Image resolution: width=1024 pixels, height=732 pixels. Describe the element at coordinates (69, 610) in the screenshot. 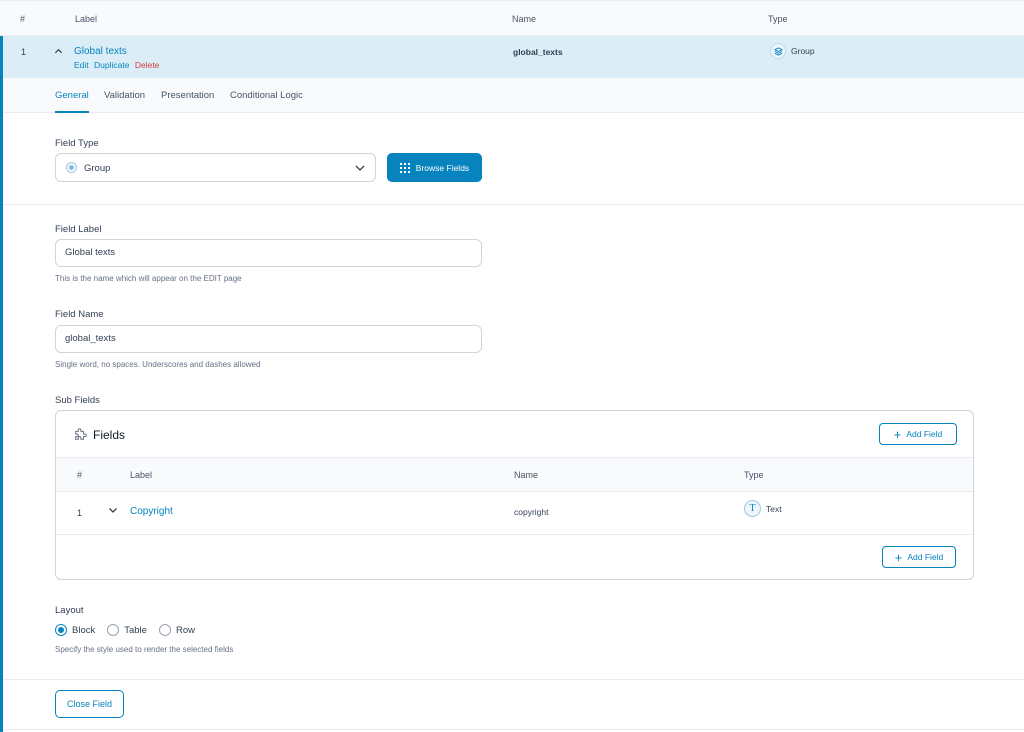

I see `layout-heading: Layout` at that location.